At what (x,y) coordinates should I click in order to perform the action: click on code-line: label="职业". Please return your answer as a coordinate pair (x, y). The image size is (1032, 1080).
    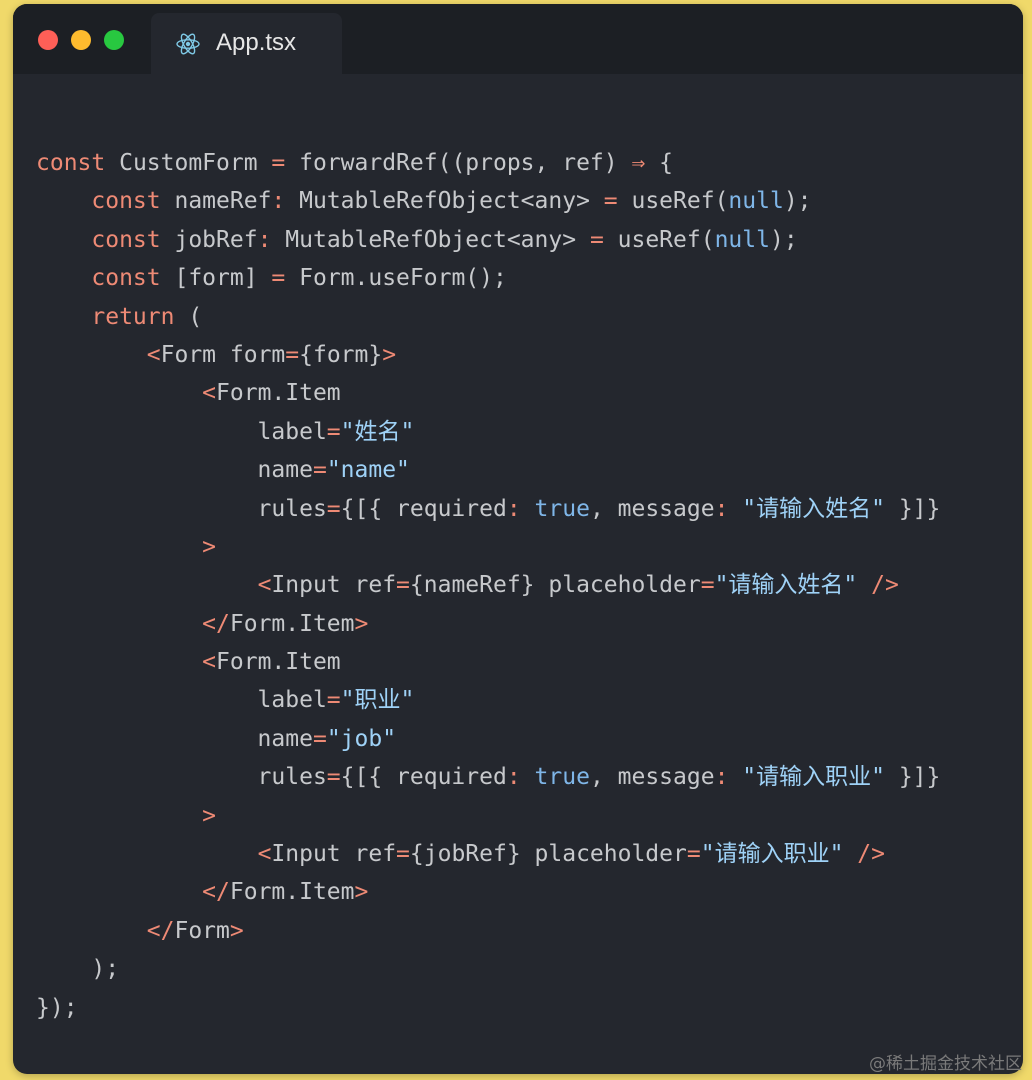
    Looking at the image, I should click on (488, 700).